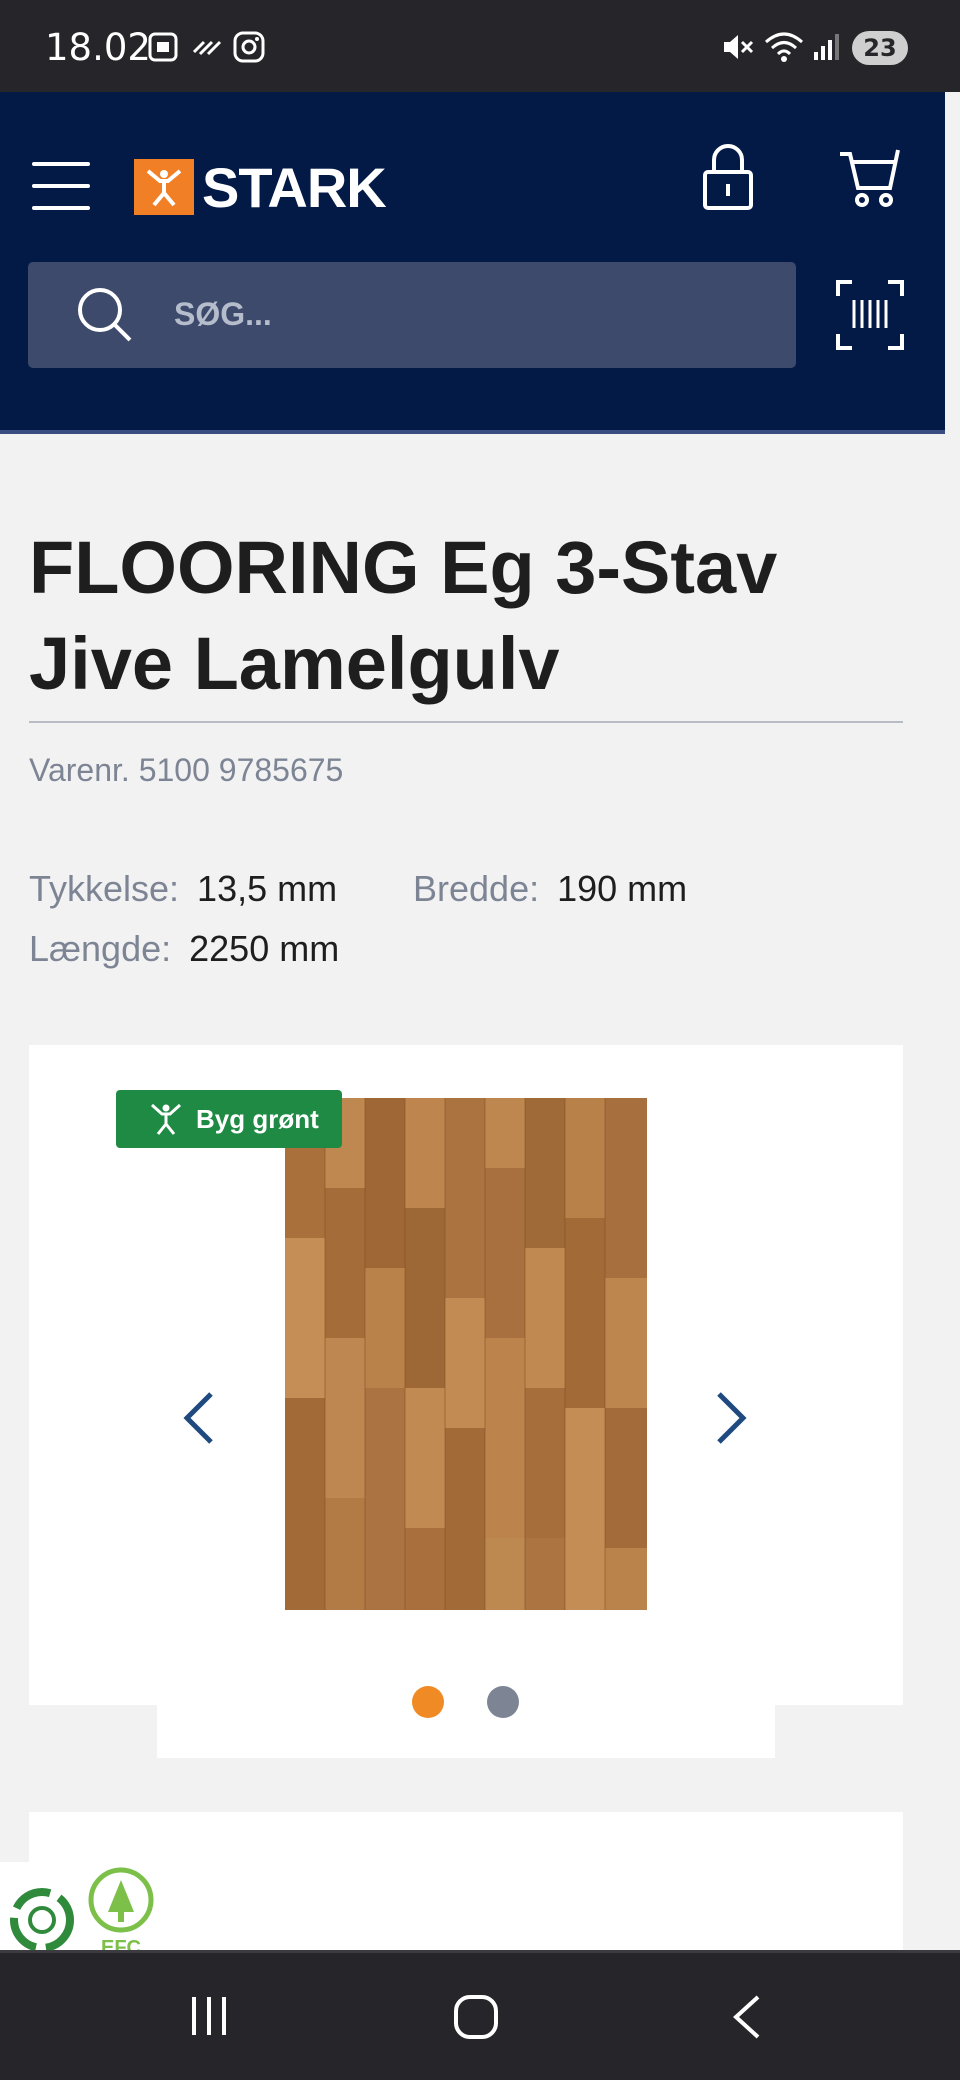 This screenshot has width=960, height=2080. What do you see at coordinates (164, 187) in the screenshot?
I see `logo-mark-icon` at bounding box center [164, 187].